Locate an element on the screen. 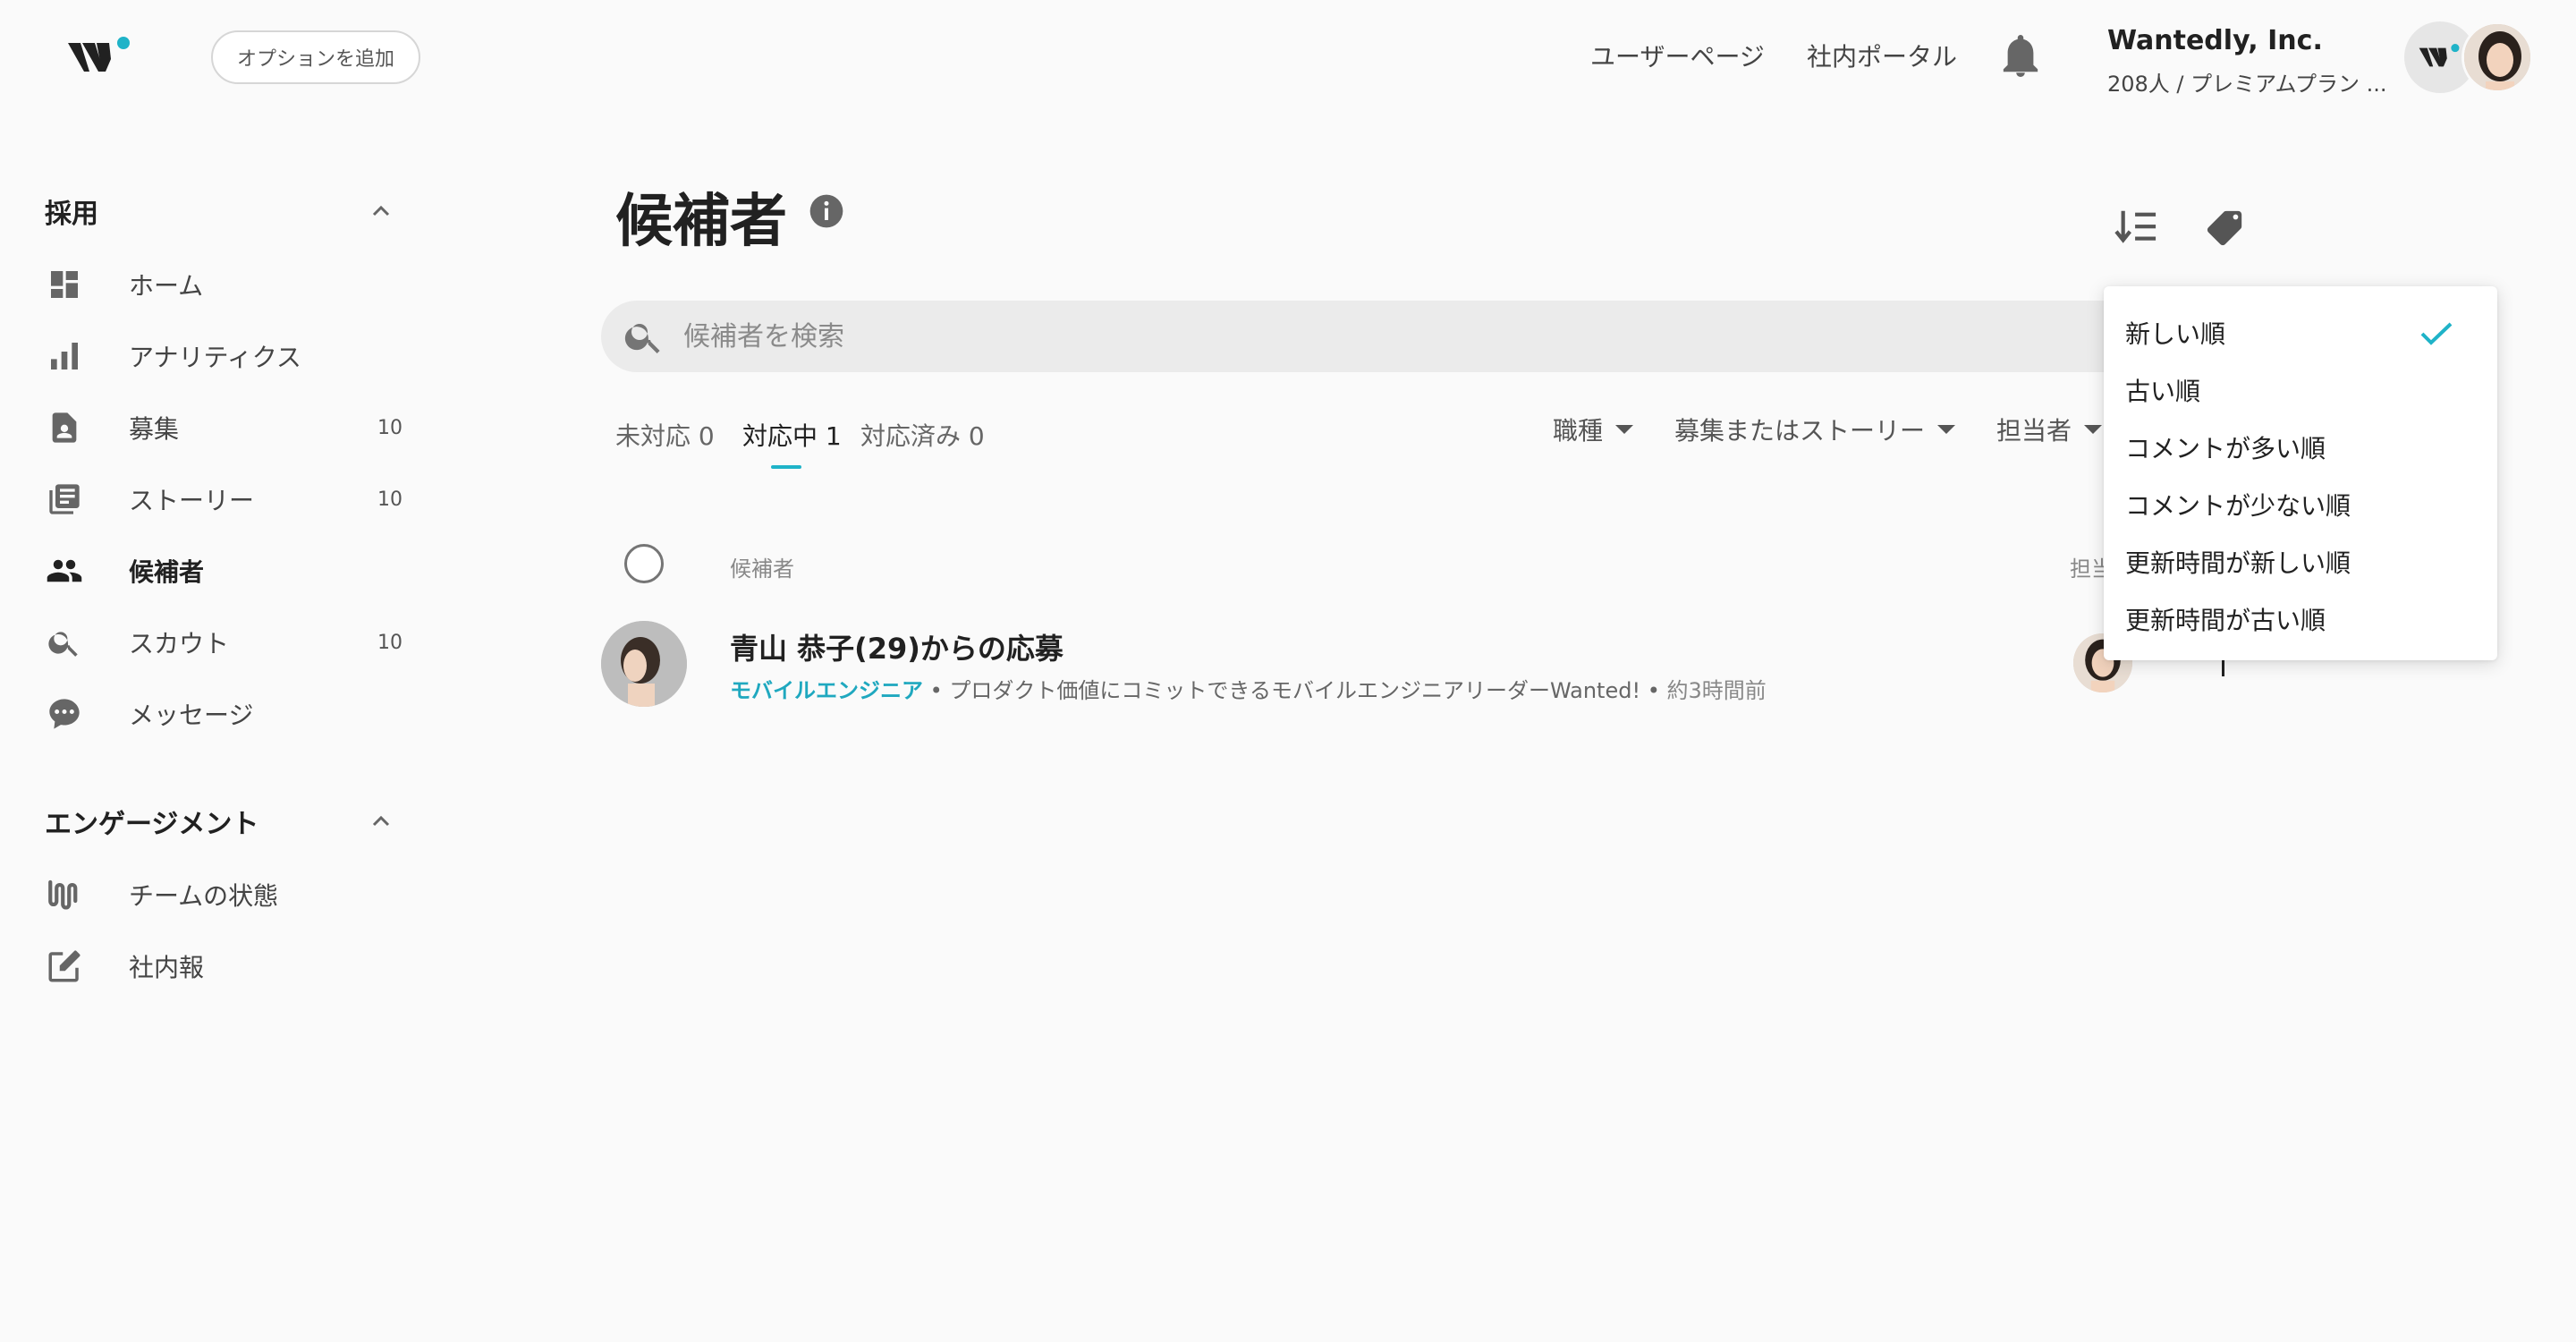 The height and width of the screenshot is (1342, 2576). sidebar-item-stories: ストーリー 10 is located at coordinates (223, 499).